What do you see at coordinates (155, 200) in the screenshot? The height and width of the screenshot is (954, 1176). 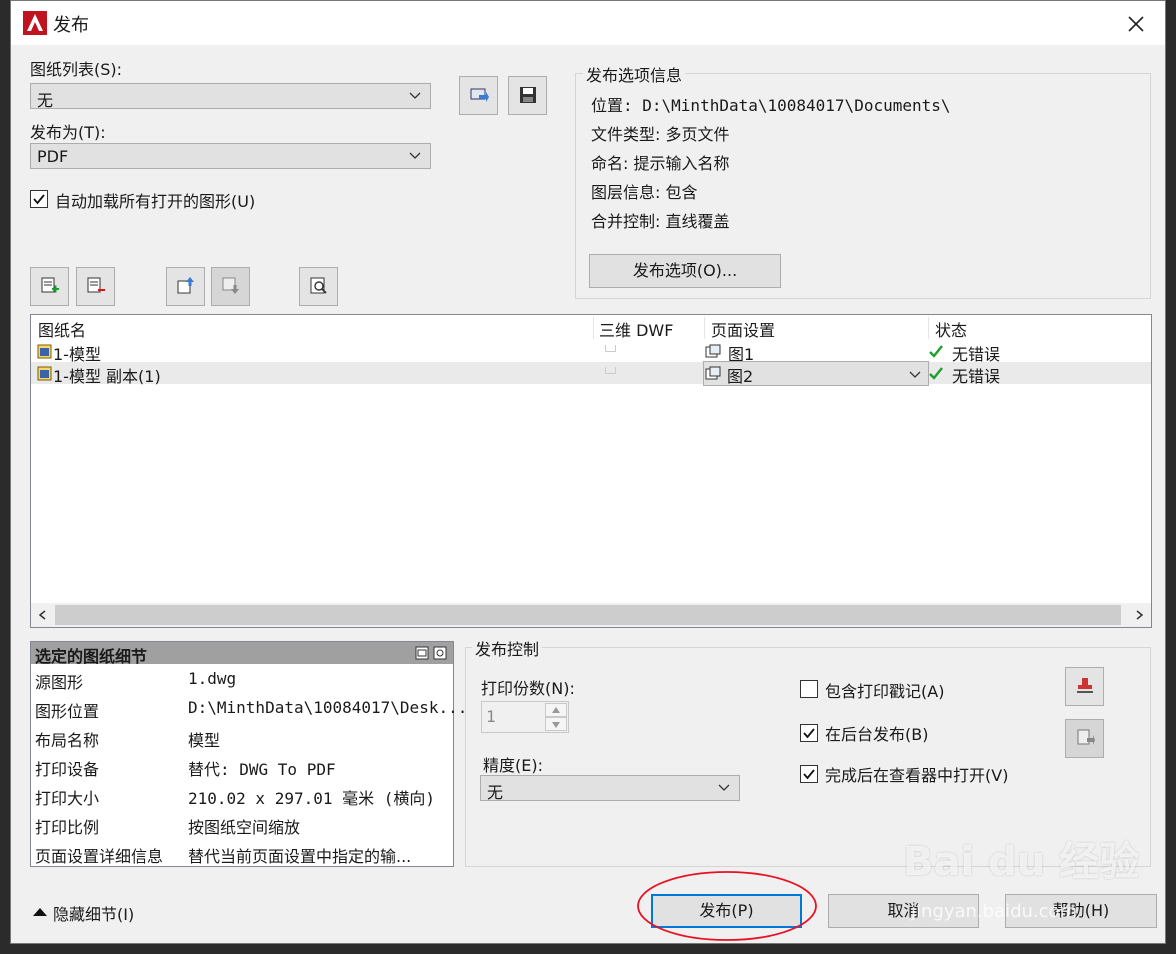 I see `auto-load-label: 自动加载所有打开的图形(U)` at bounding box center [155, 200].